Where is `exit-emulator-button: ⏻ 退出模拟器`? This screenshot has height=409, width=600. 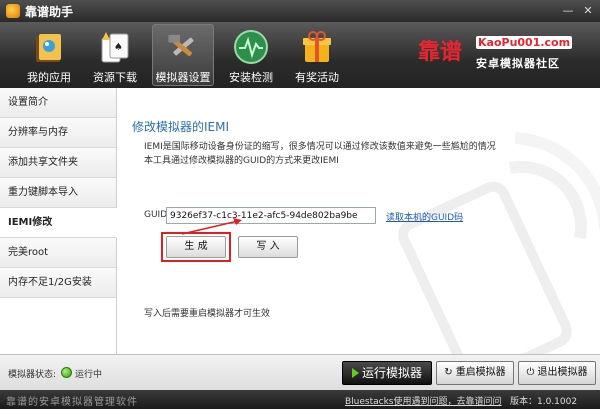 exit-emulator-button: ⏻ 退出模拟器 is located at coordinates (557, 373).